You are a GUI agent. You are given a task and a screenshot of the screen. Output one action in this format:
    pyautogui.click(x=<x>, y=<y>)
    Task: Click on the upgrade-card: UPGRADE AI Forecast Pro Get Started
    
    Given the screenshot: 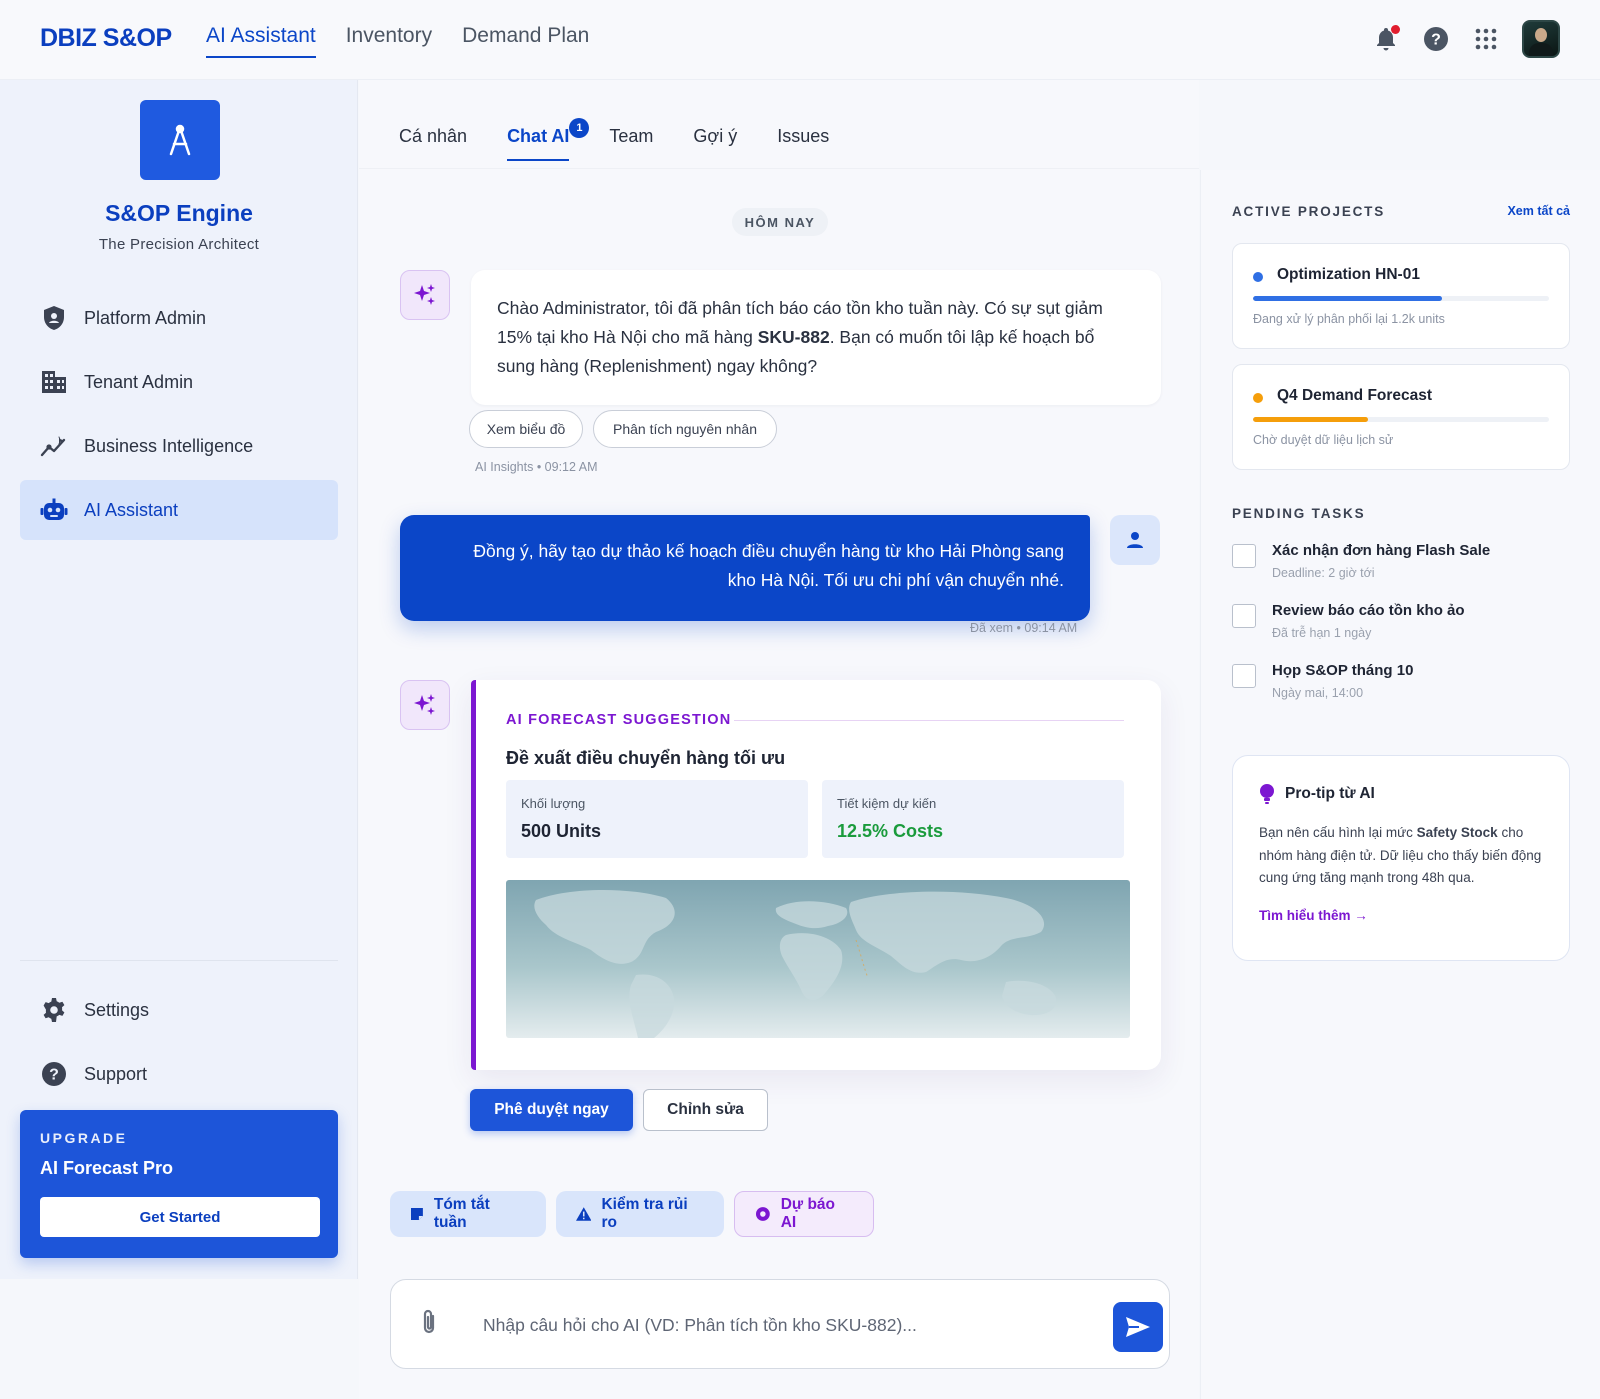 What is the action you would take?
    pyautogui.click(x=179, y=1184)
    